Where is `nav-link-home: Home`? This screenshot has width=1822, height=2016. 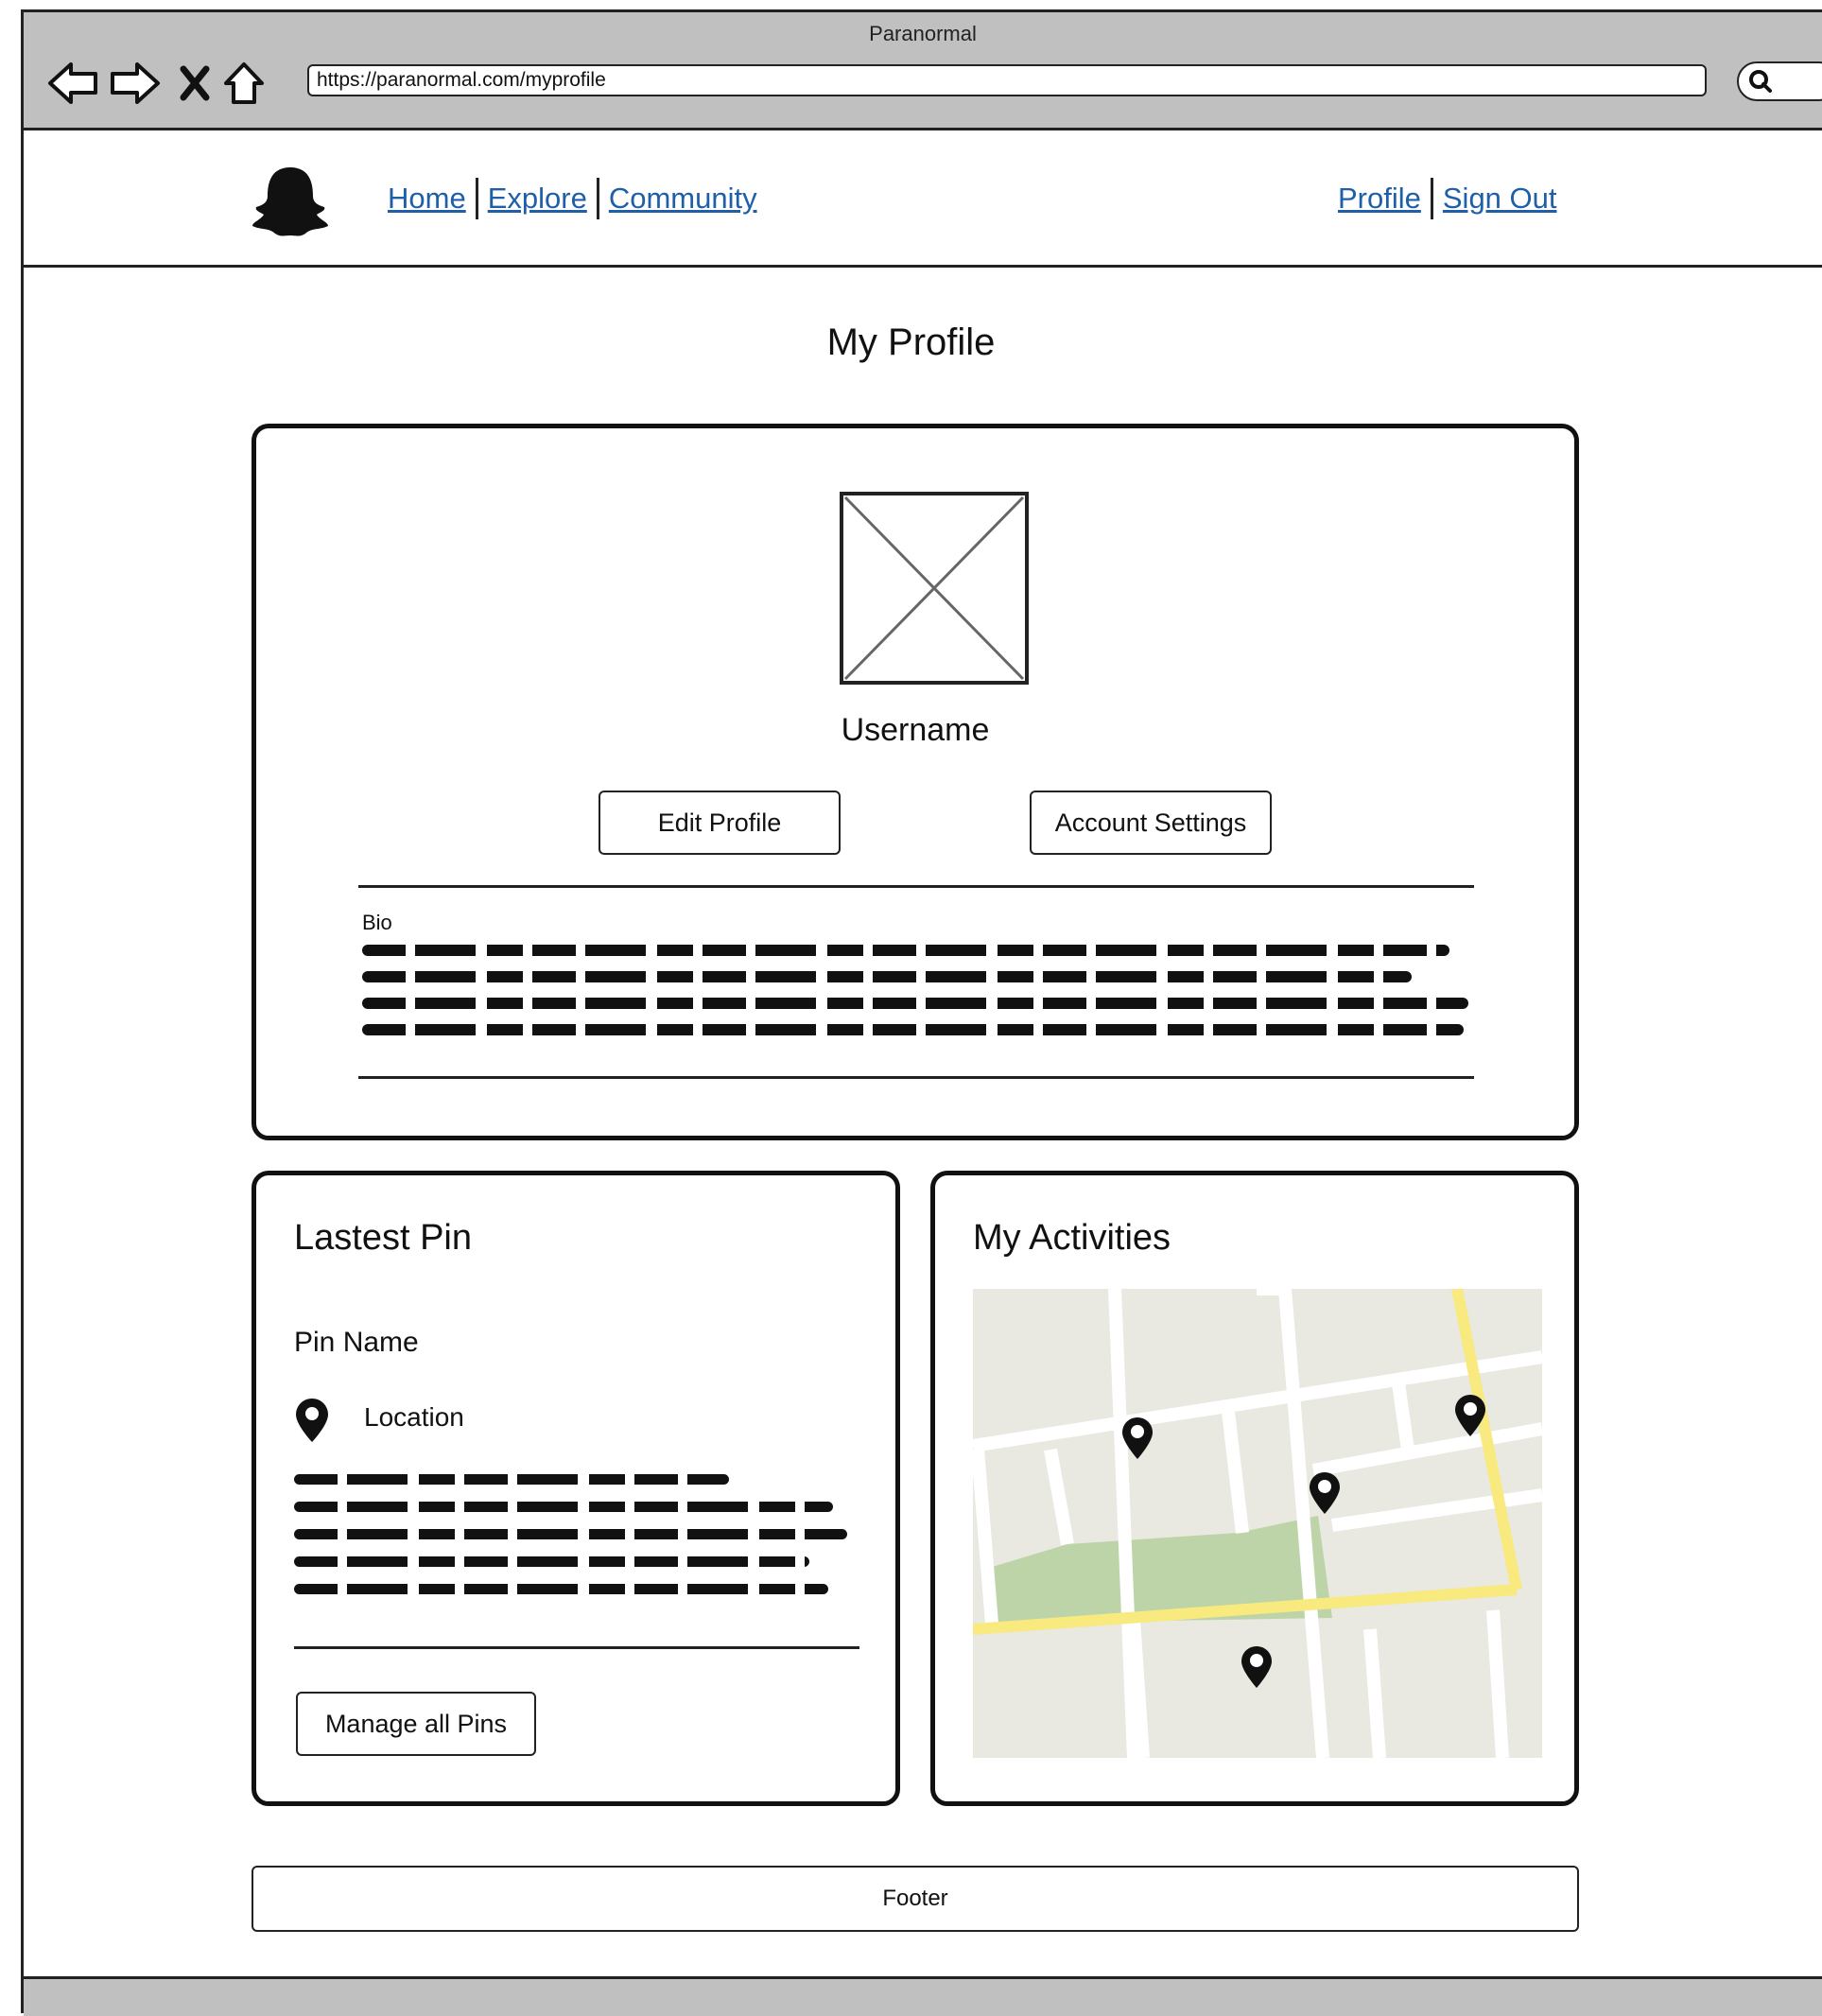
nav-link-home: Home is located at coordinates (427, 199).